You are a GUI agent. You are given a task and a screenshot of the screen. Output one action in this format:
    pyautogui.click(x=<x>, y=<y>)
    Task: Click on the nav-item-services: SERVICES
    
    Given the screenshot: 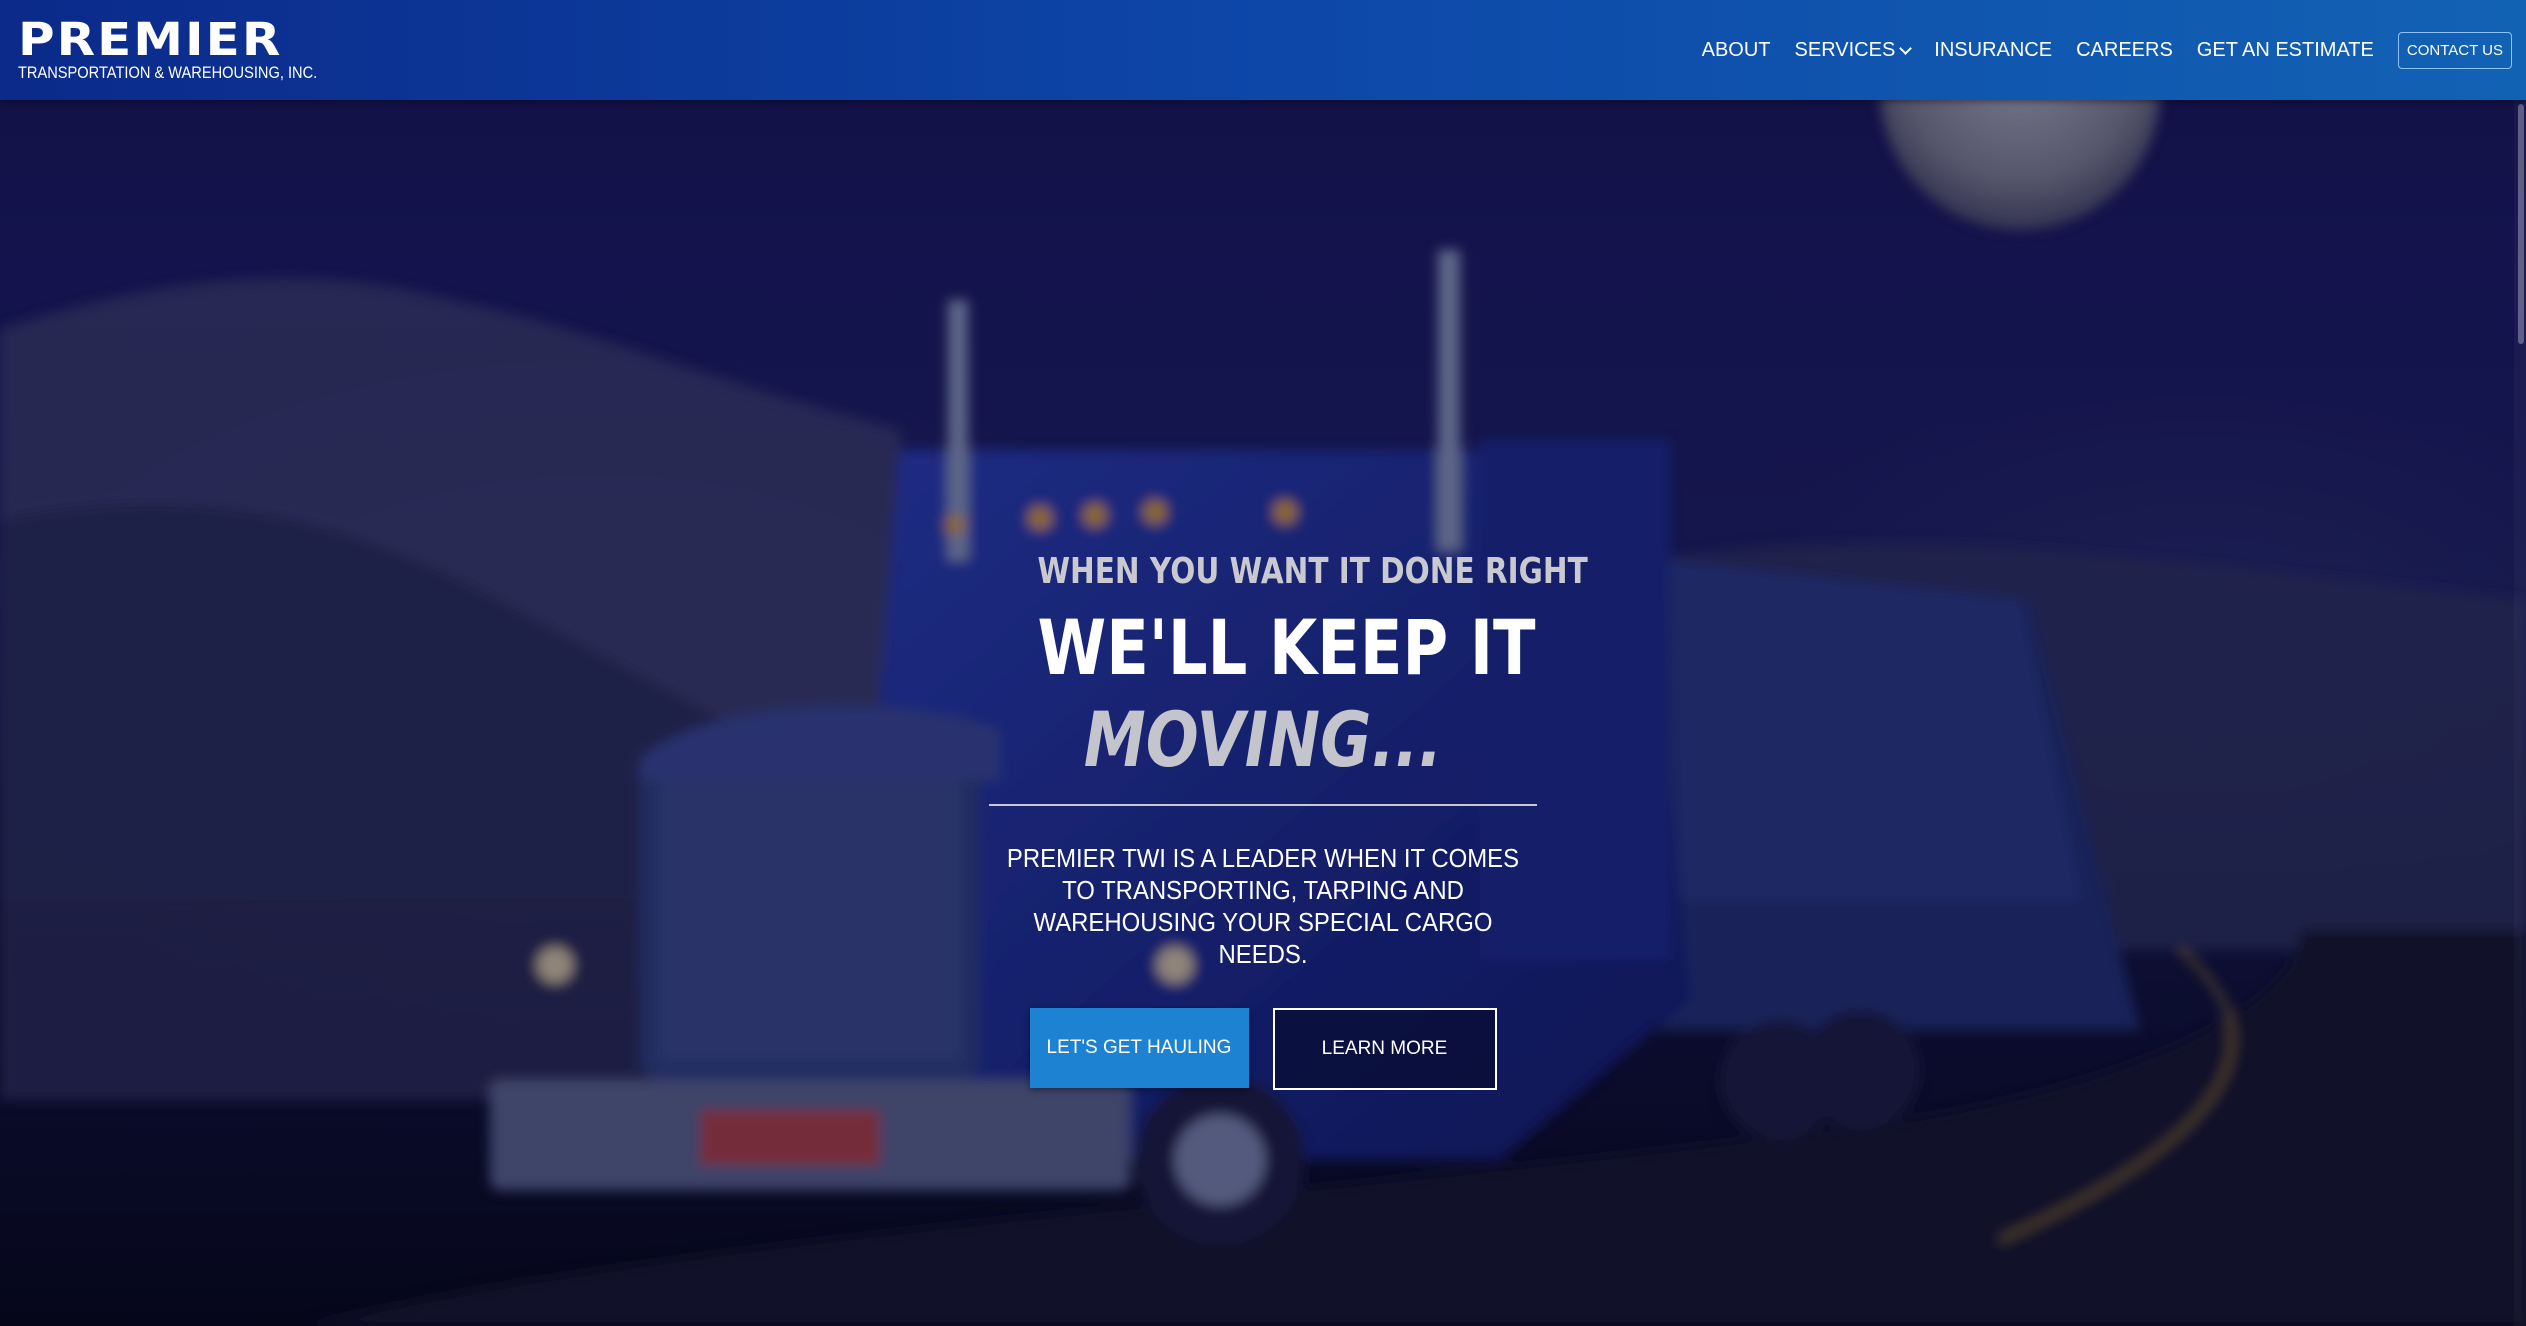 What is the action you would take?
    pyautogui.click(x=1853, y=50)
    